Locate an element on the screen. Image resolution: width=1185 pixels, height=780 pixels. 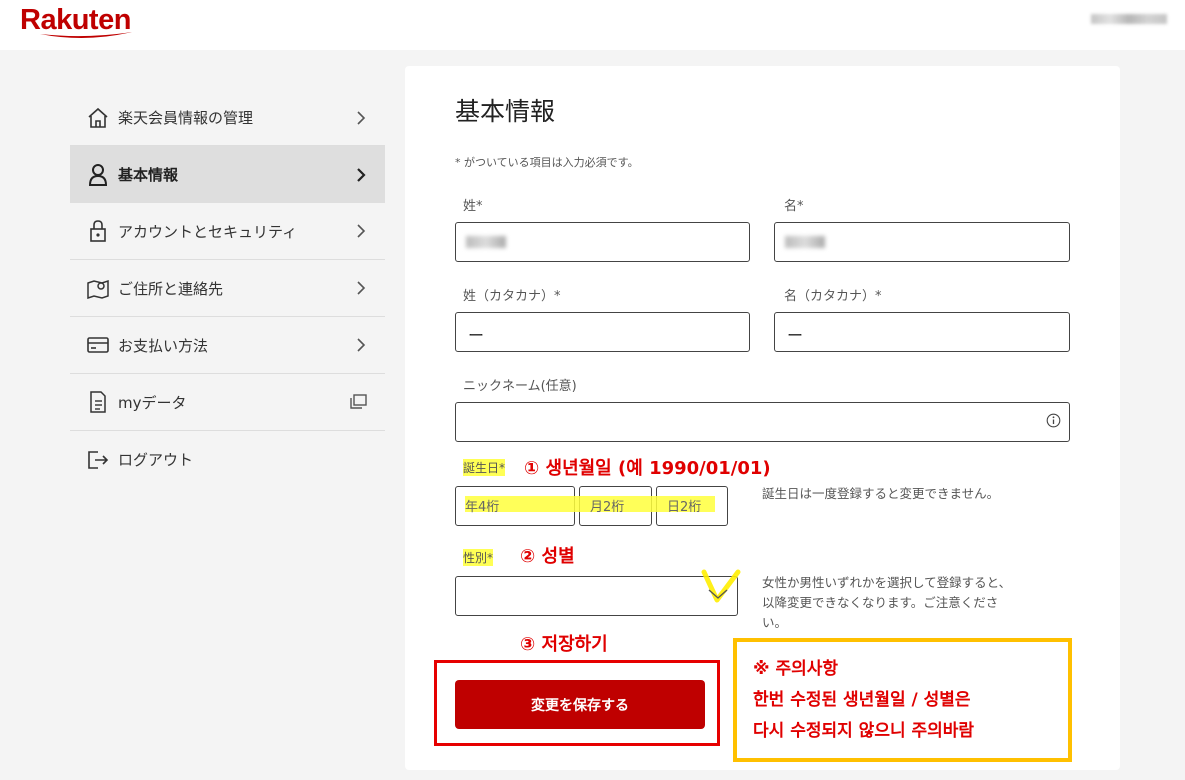
birthday-help: 誕生日は一度登録すると変更できません。 is located at coordinates (881, 493).